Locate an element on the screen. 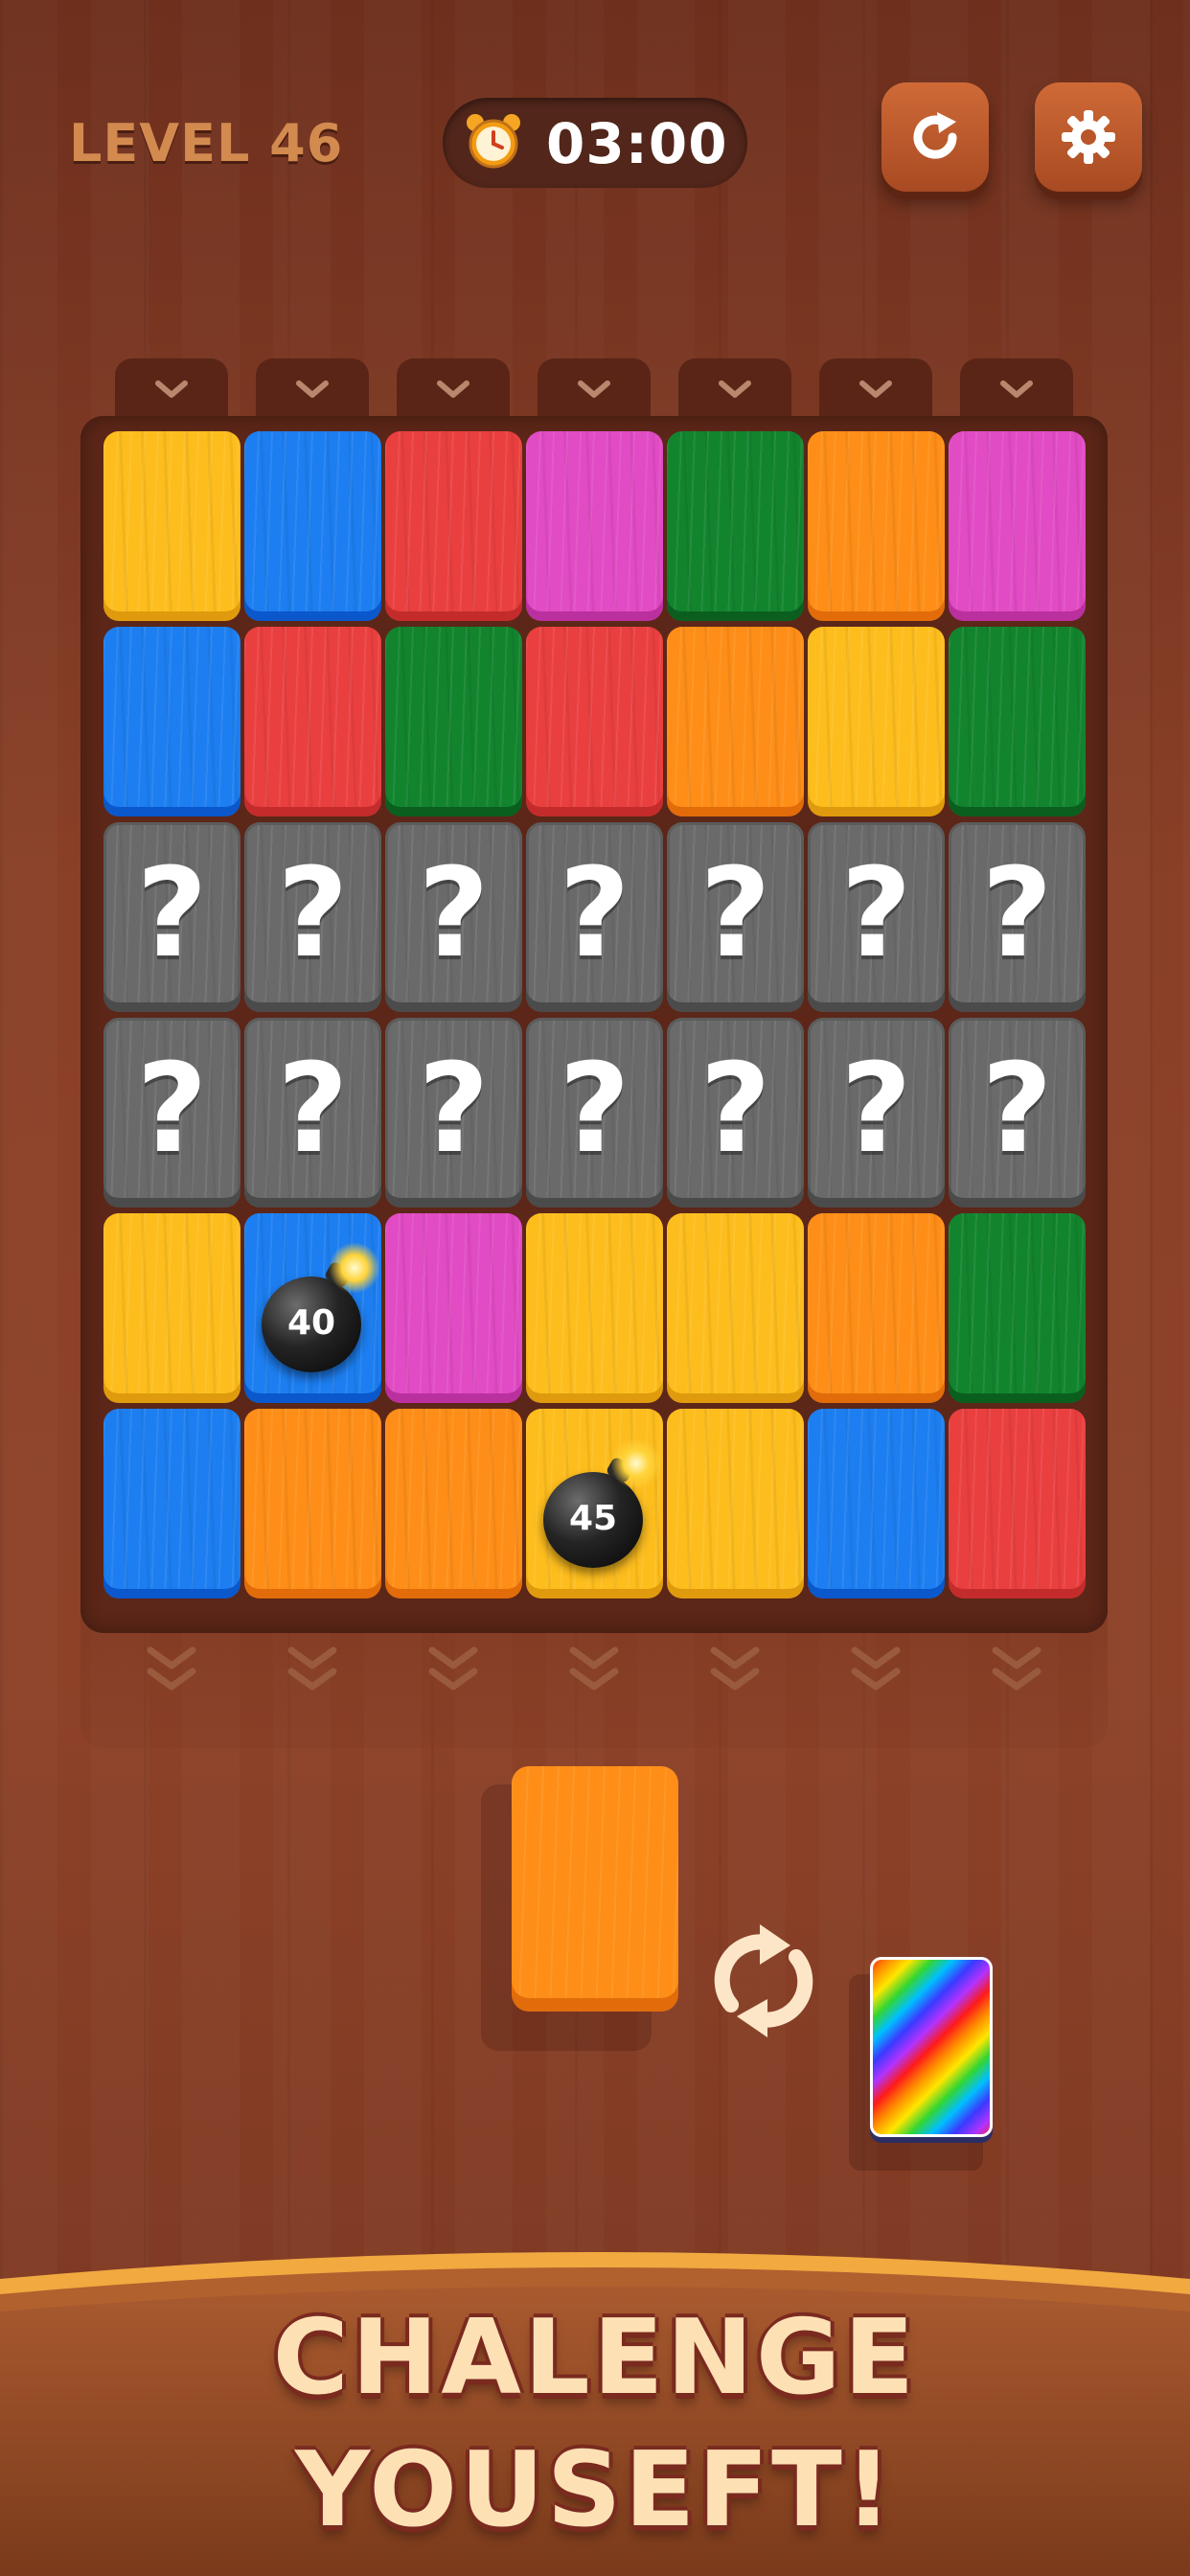  banner-line-1: CHALENGE is located at coordinates (595, 2358).